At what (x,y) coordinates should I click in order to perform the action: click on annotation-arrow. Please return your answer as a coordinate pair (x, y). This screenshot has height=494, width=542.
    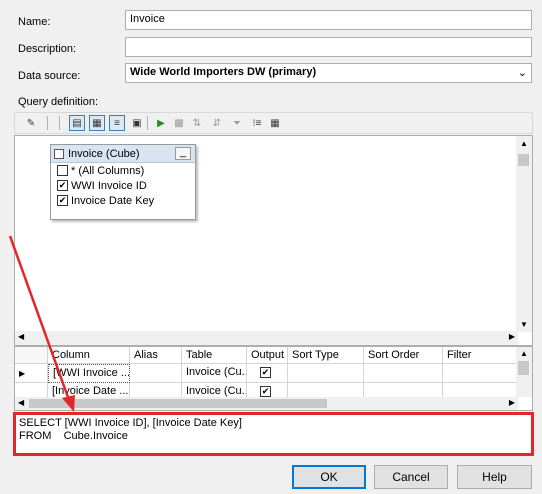
    Looking at the image, I should click on (41, 323).